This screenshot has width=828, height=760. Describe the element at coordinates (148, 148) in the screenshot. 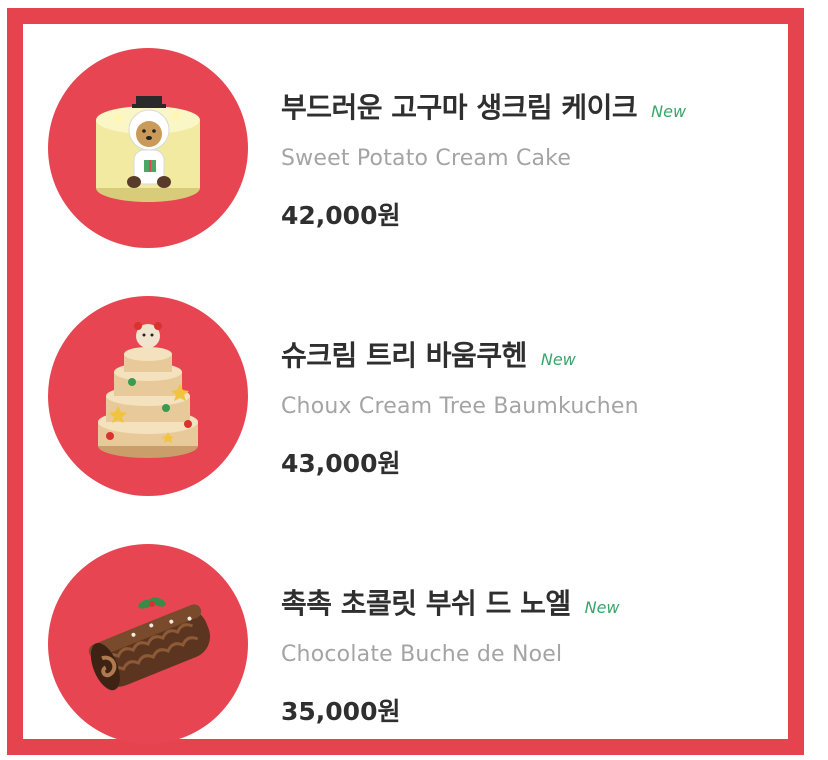

I see `sweet-potato-cake-image` at that location.